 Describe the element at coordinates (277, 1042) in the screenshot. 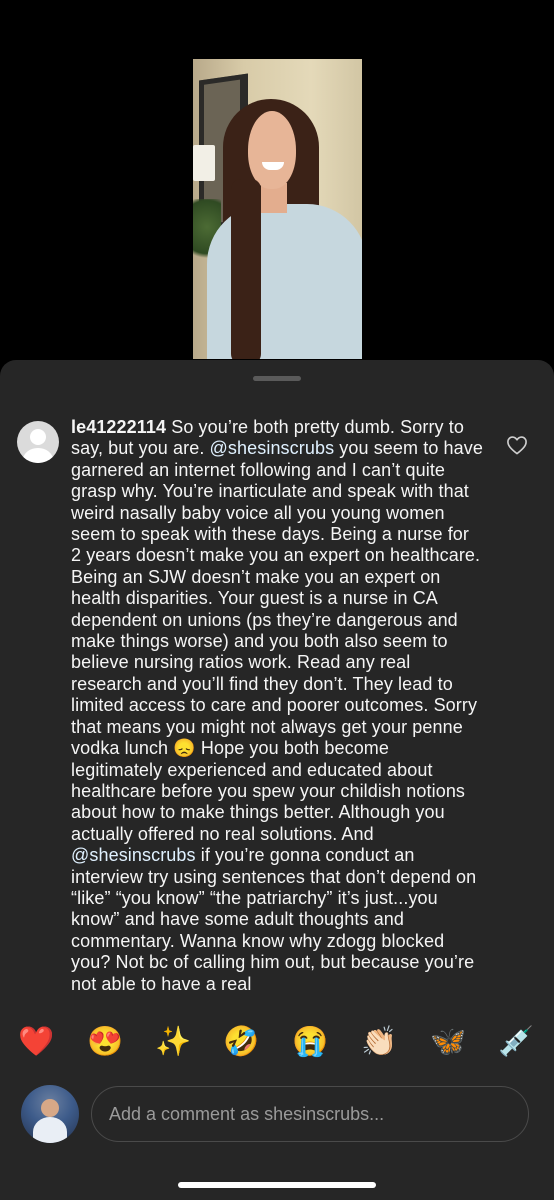

I see `reaction-bar: ❤️ 😍 ✨ 🤣 😭 👏🏻 🦋 💉` at that location.